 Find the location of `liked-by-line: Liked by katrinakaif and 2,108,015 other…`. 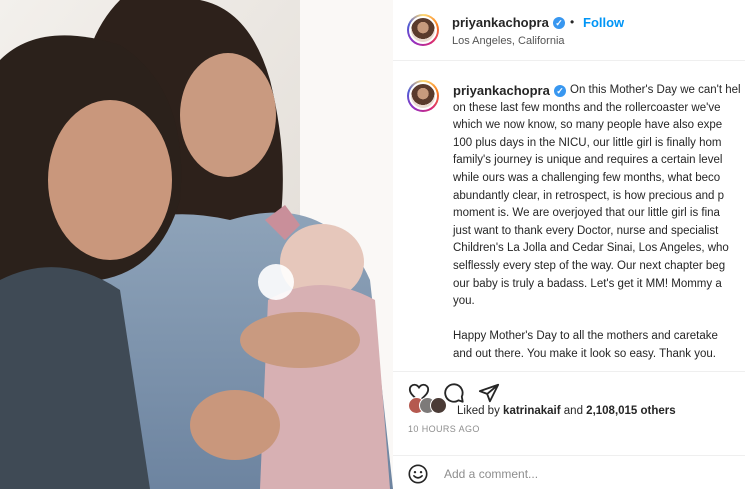

liked-by-line: Liked by katrinakaif and 2,108,015 other… is located at coordinates (566, 411).